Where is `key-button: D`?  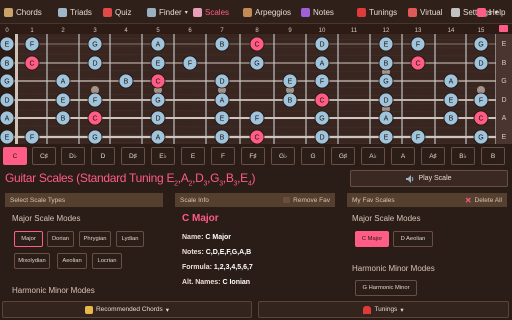 key-button: D is located at coordinates (103, 156).